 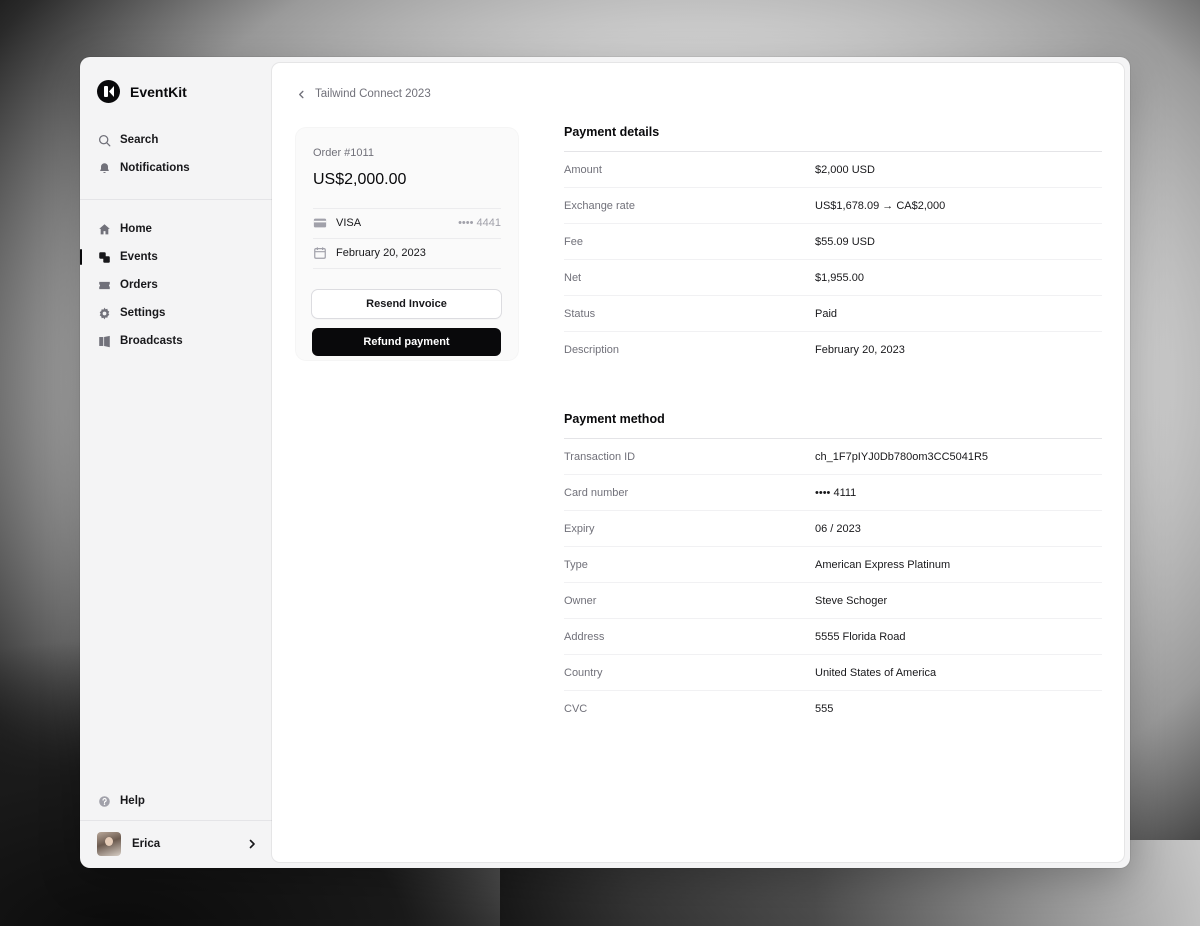 I want to click on detail-row: Card number •••• 4111, so click(x=833, y=493).